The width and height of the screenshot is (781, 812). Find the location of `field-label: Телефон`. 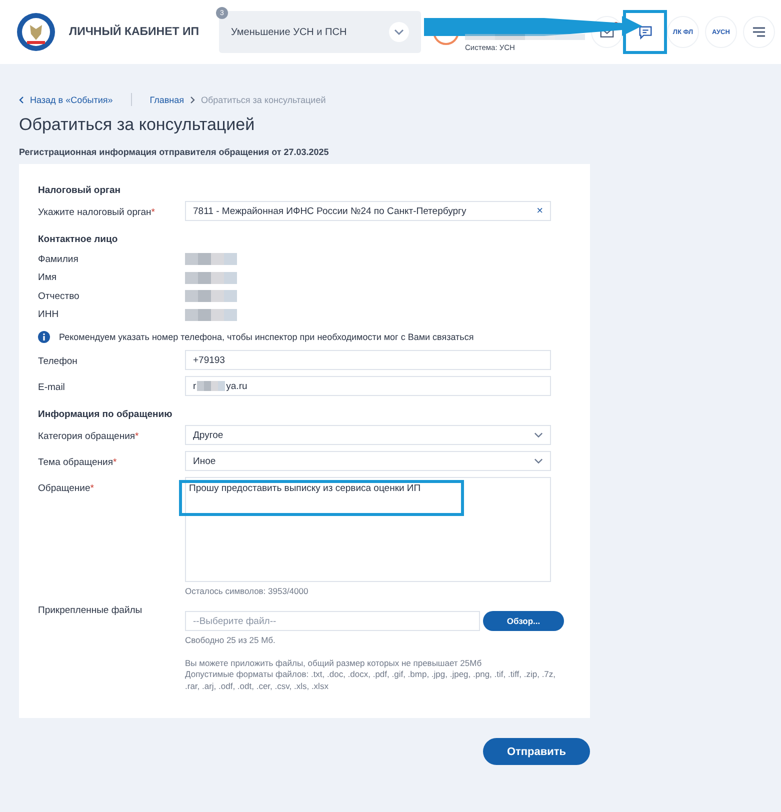

field-label: Телефон is located at coordinates (58, 361).